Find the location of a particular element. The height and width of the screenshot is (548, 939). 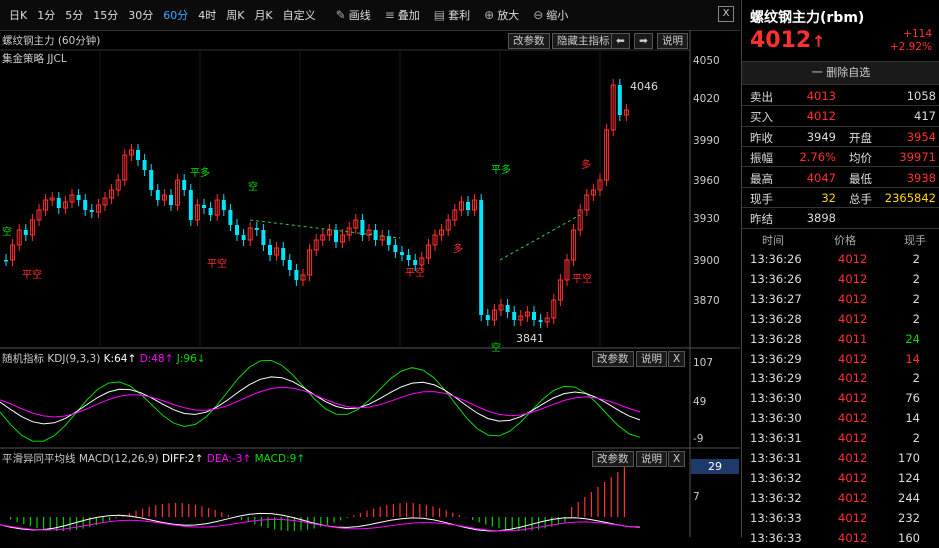

kdj-name: 随机指标 is located at coordinates (23, 359).